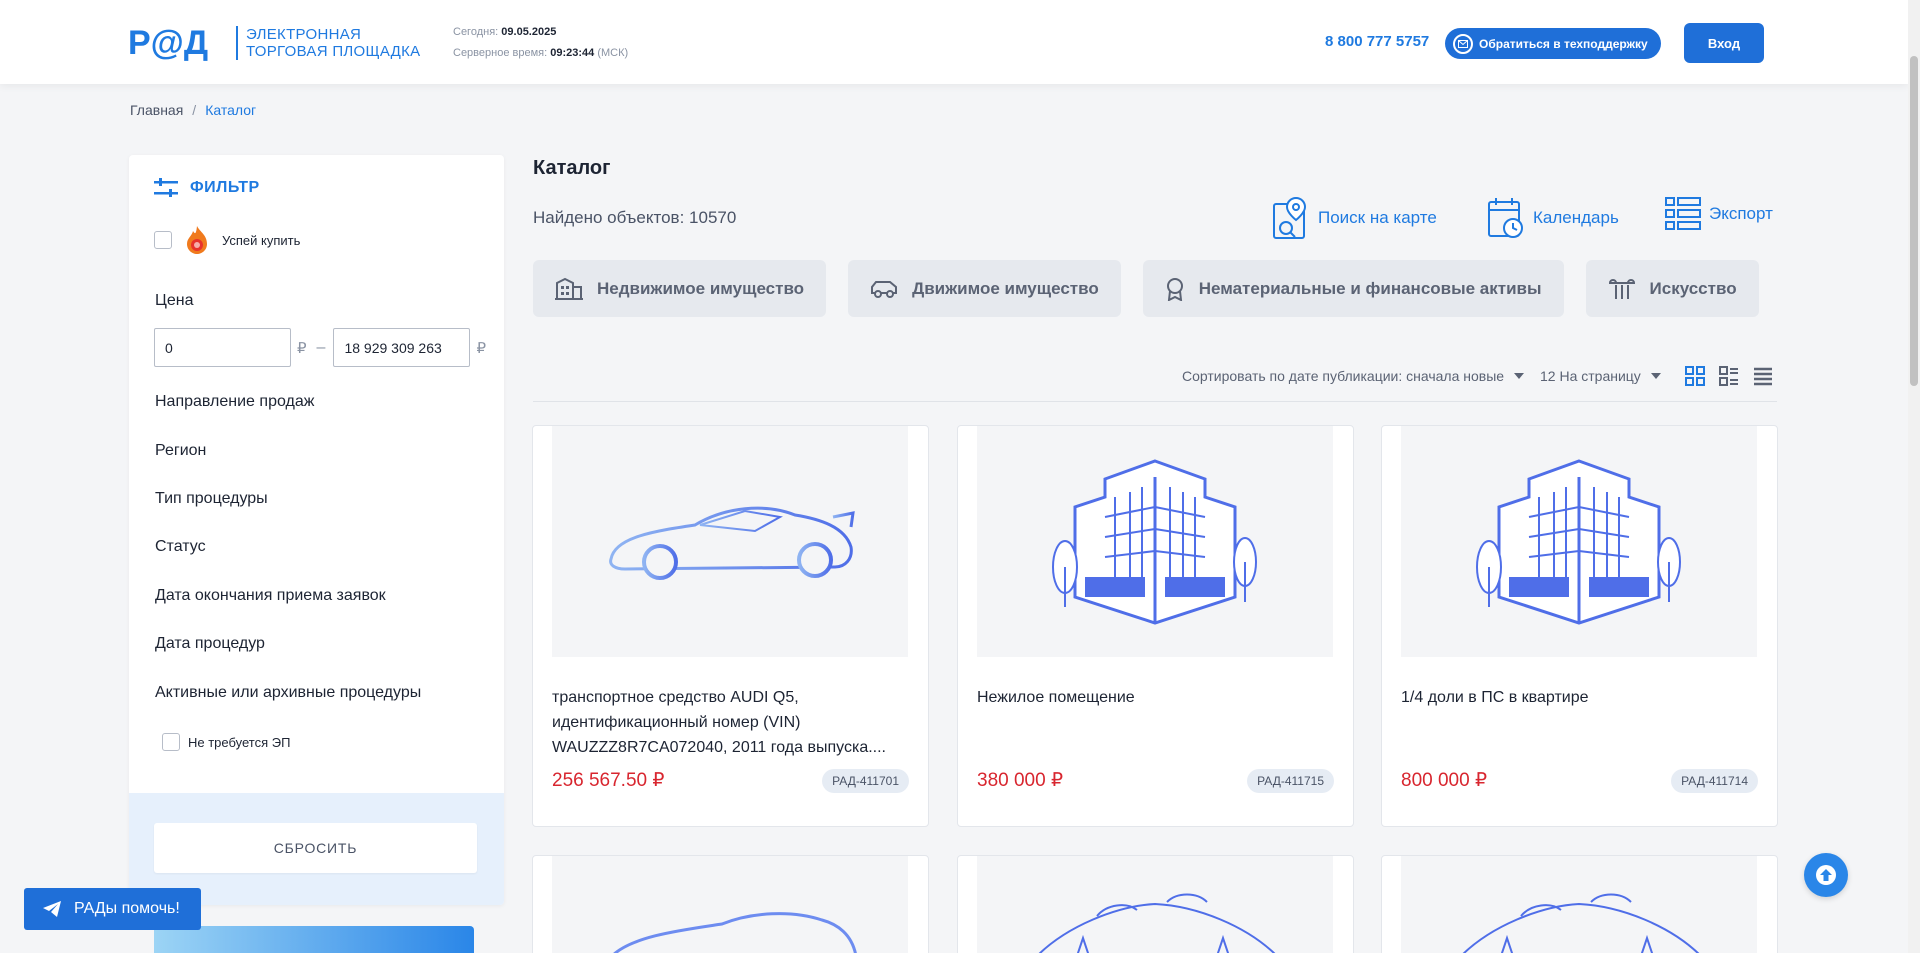  I want to click on filter-region: Регион, so click(180, 451).